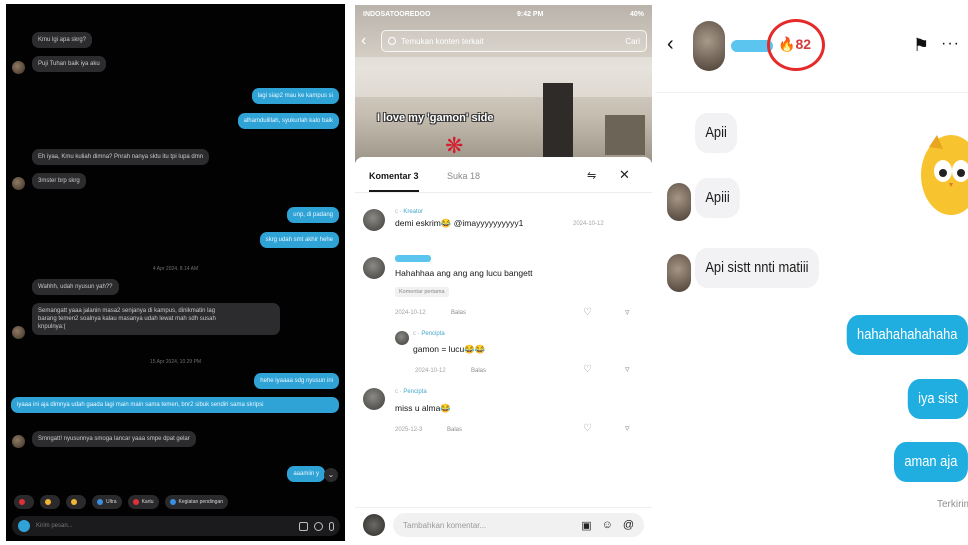 This screenshot has height=545, width=968. What do you see at coordinates (331, 526) in the screenshot?
I see `microphone-icon` at bounding box center [331, 526].